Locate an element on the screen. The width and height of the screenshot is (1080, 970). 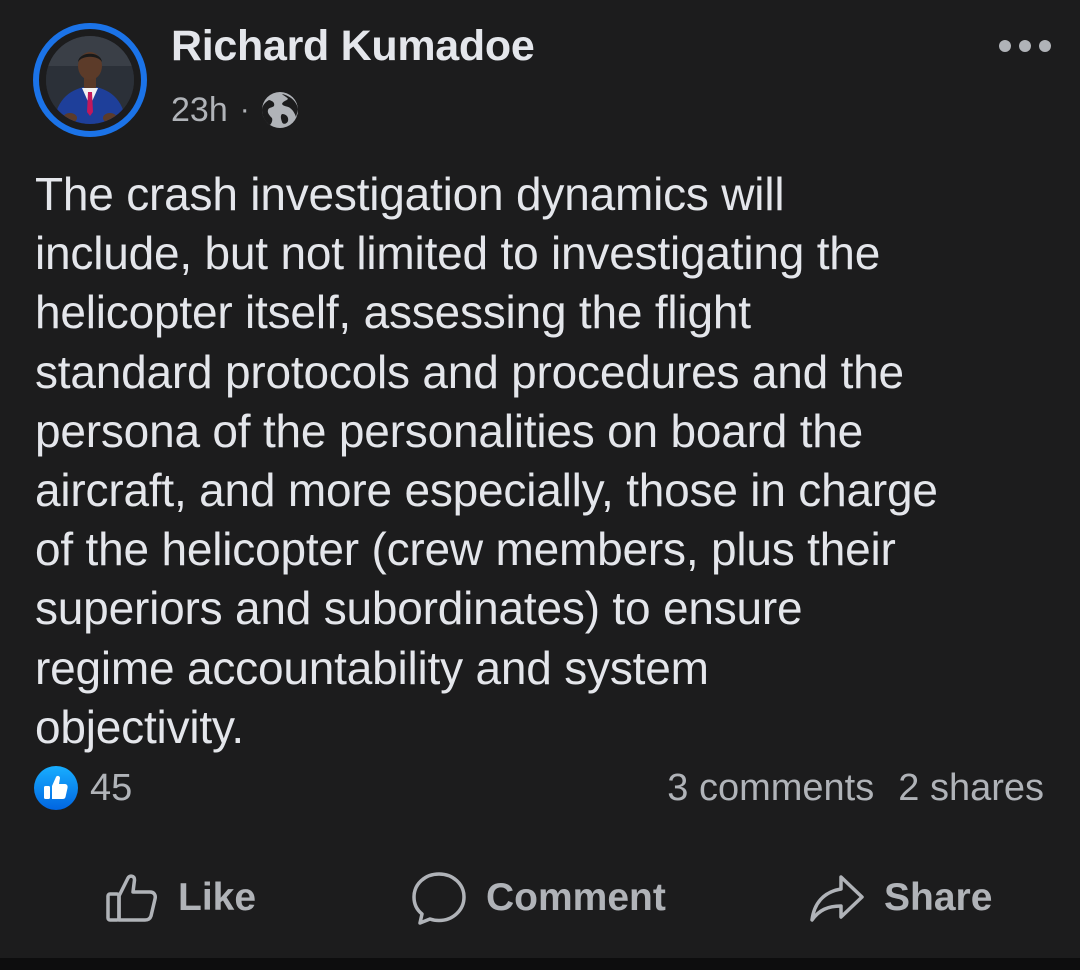
avatar-story-ring is located at coordinates (90, 80).